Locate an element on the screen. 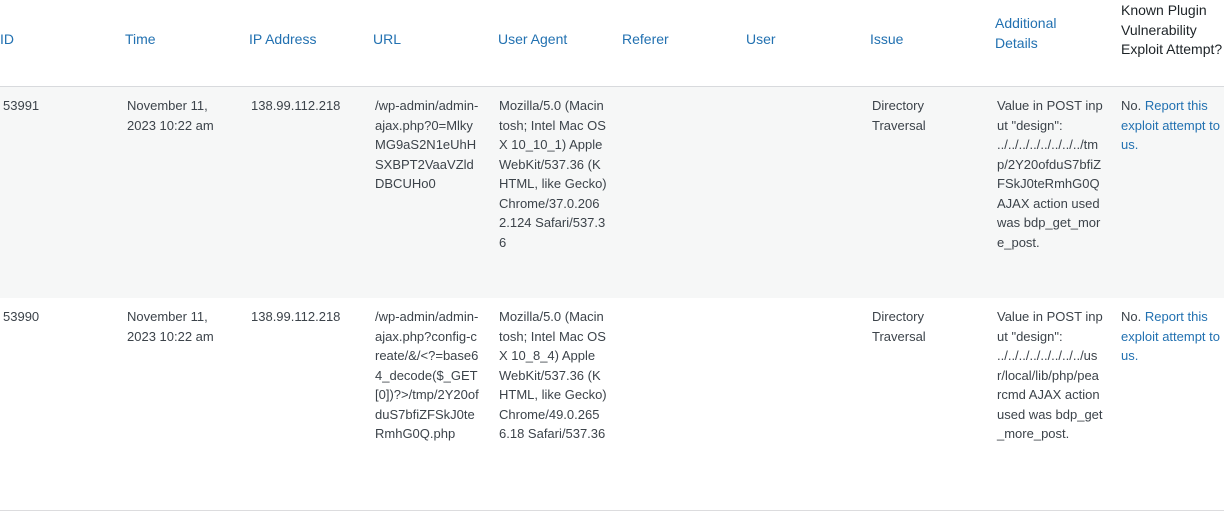 The image size is (1224, 511). column-header-referer: Referer is located at coordinates (645, 40).